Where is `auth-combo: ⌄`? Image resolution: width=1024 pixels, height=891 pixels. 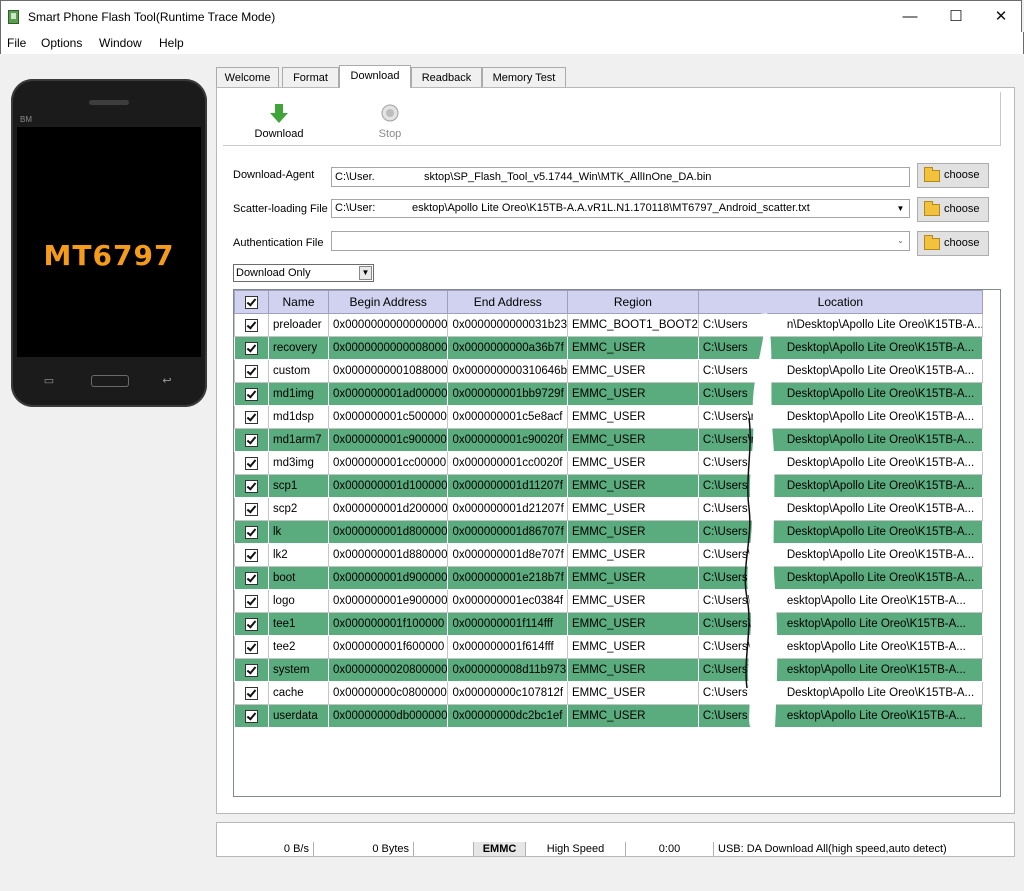 auth-combo: ⌄ is located at coordinates (620, 241).